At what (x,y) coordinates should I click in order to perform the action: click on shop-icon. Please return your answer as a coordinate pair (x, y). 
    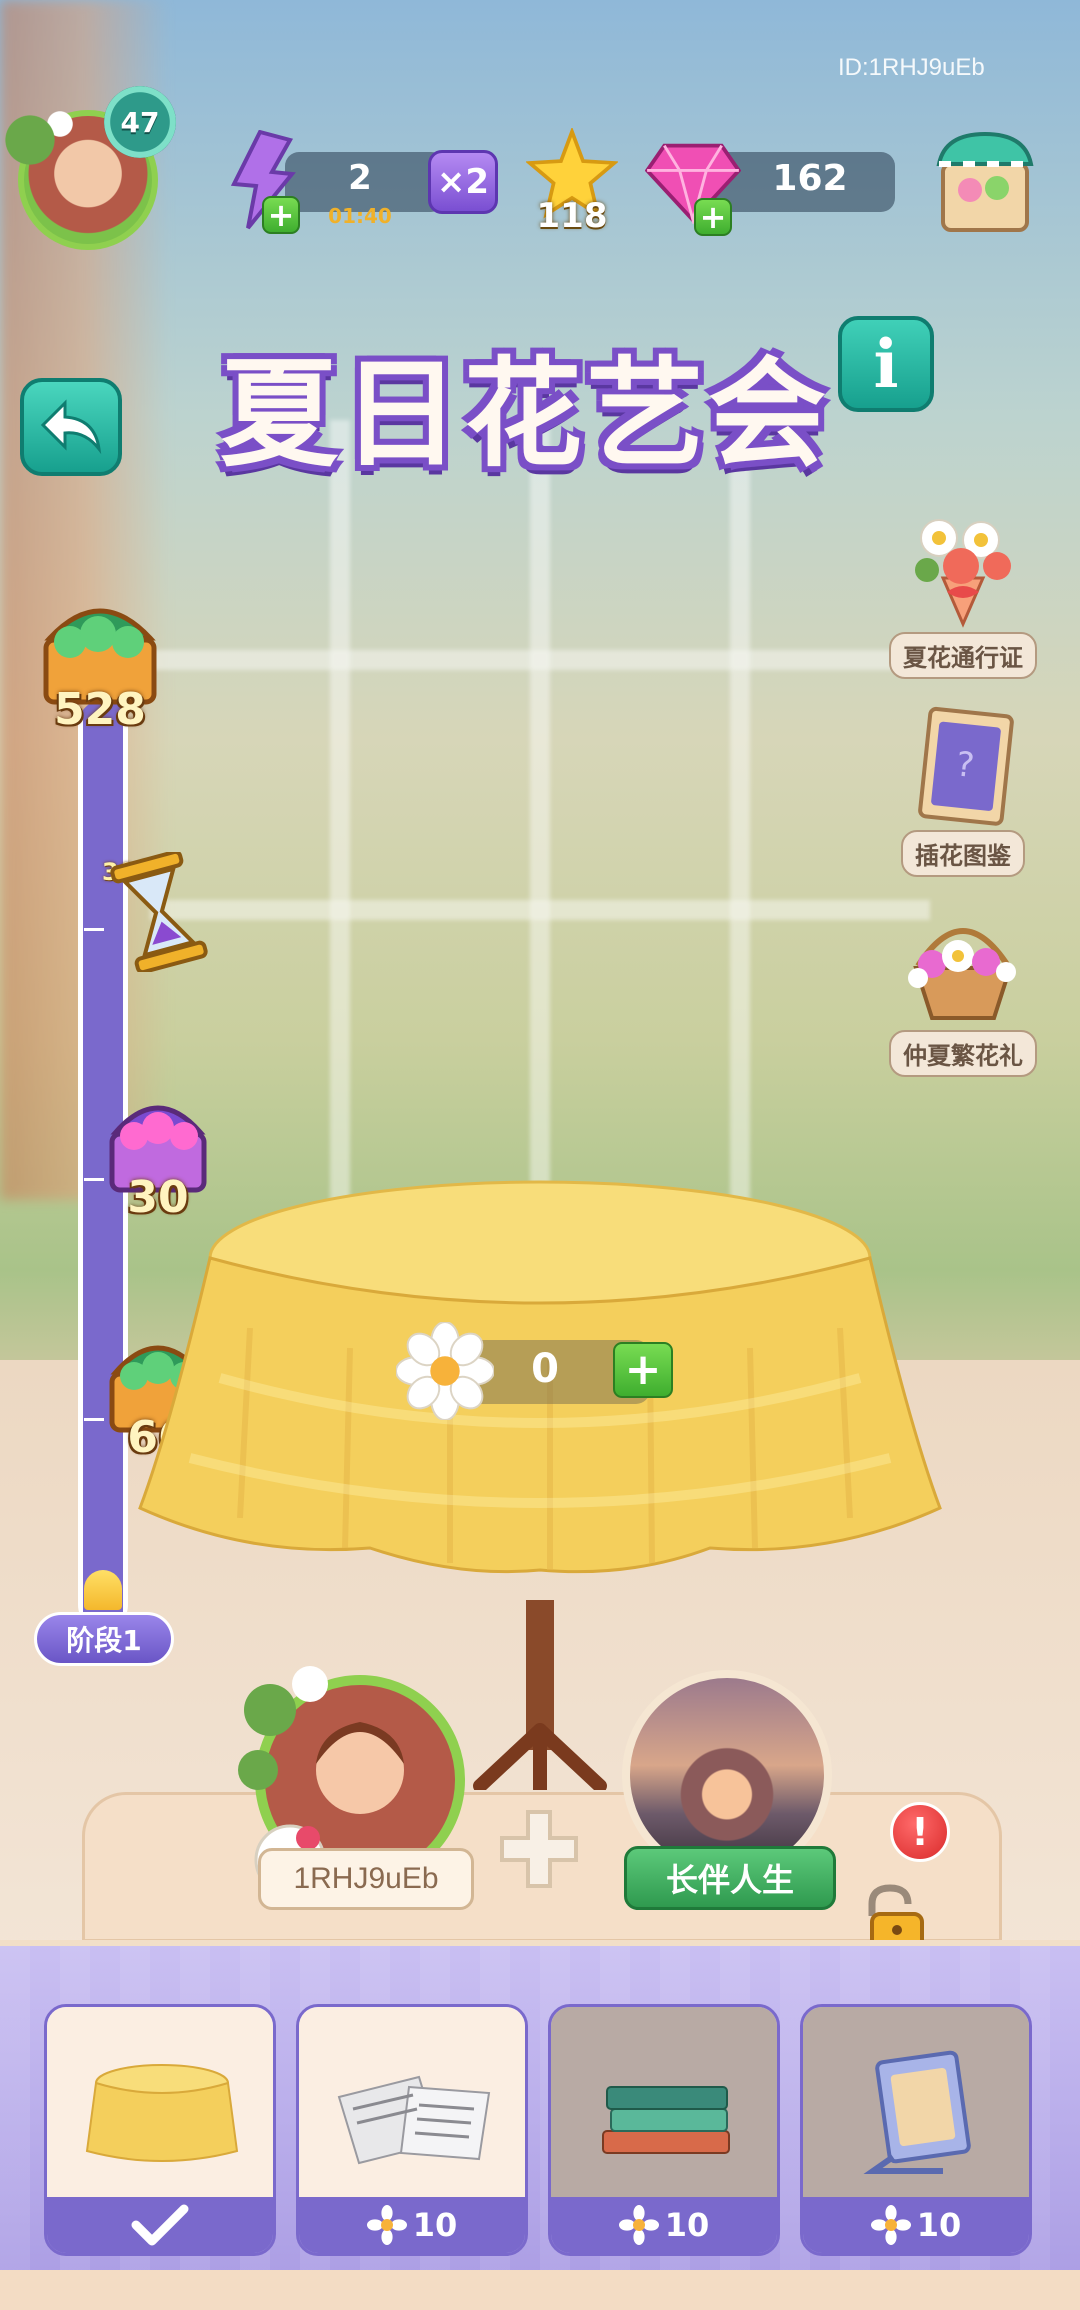
    Looking at the image, I should click on (985, 183).